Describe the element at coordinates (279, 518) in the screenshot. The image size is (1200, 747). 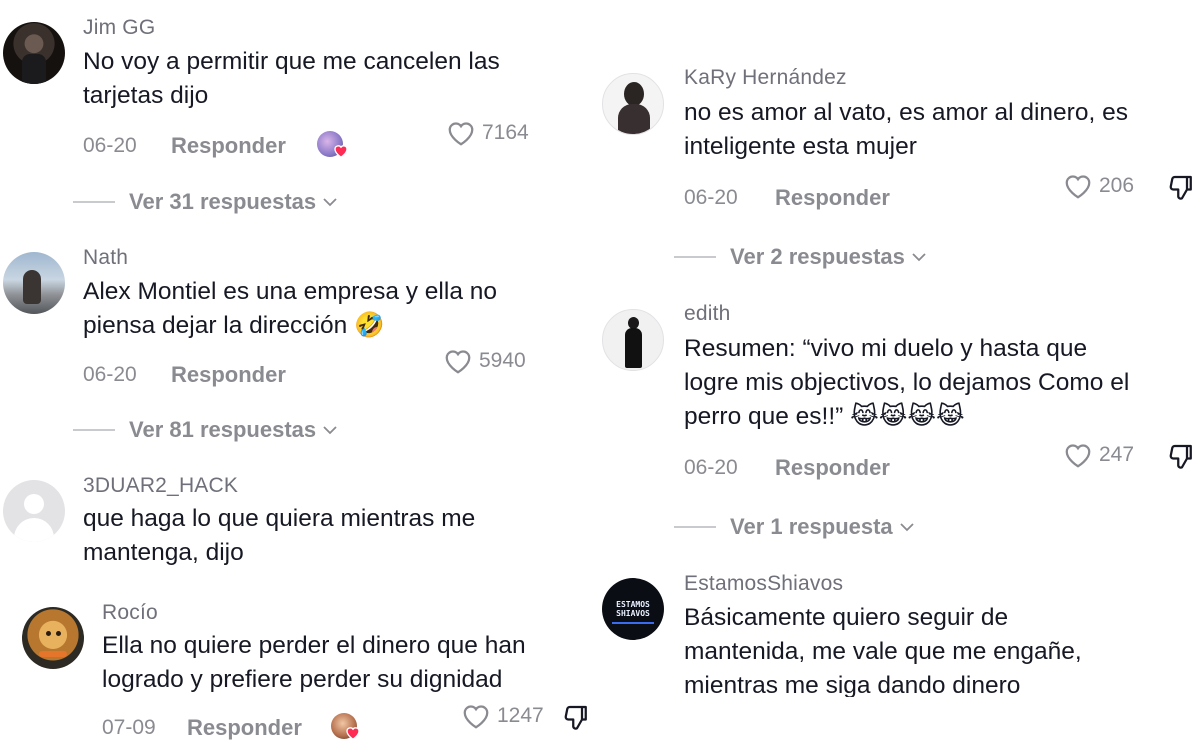
I see `comment-text-line: que haga lo que quiera mientras me` at that location.